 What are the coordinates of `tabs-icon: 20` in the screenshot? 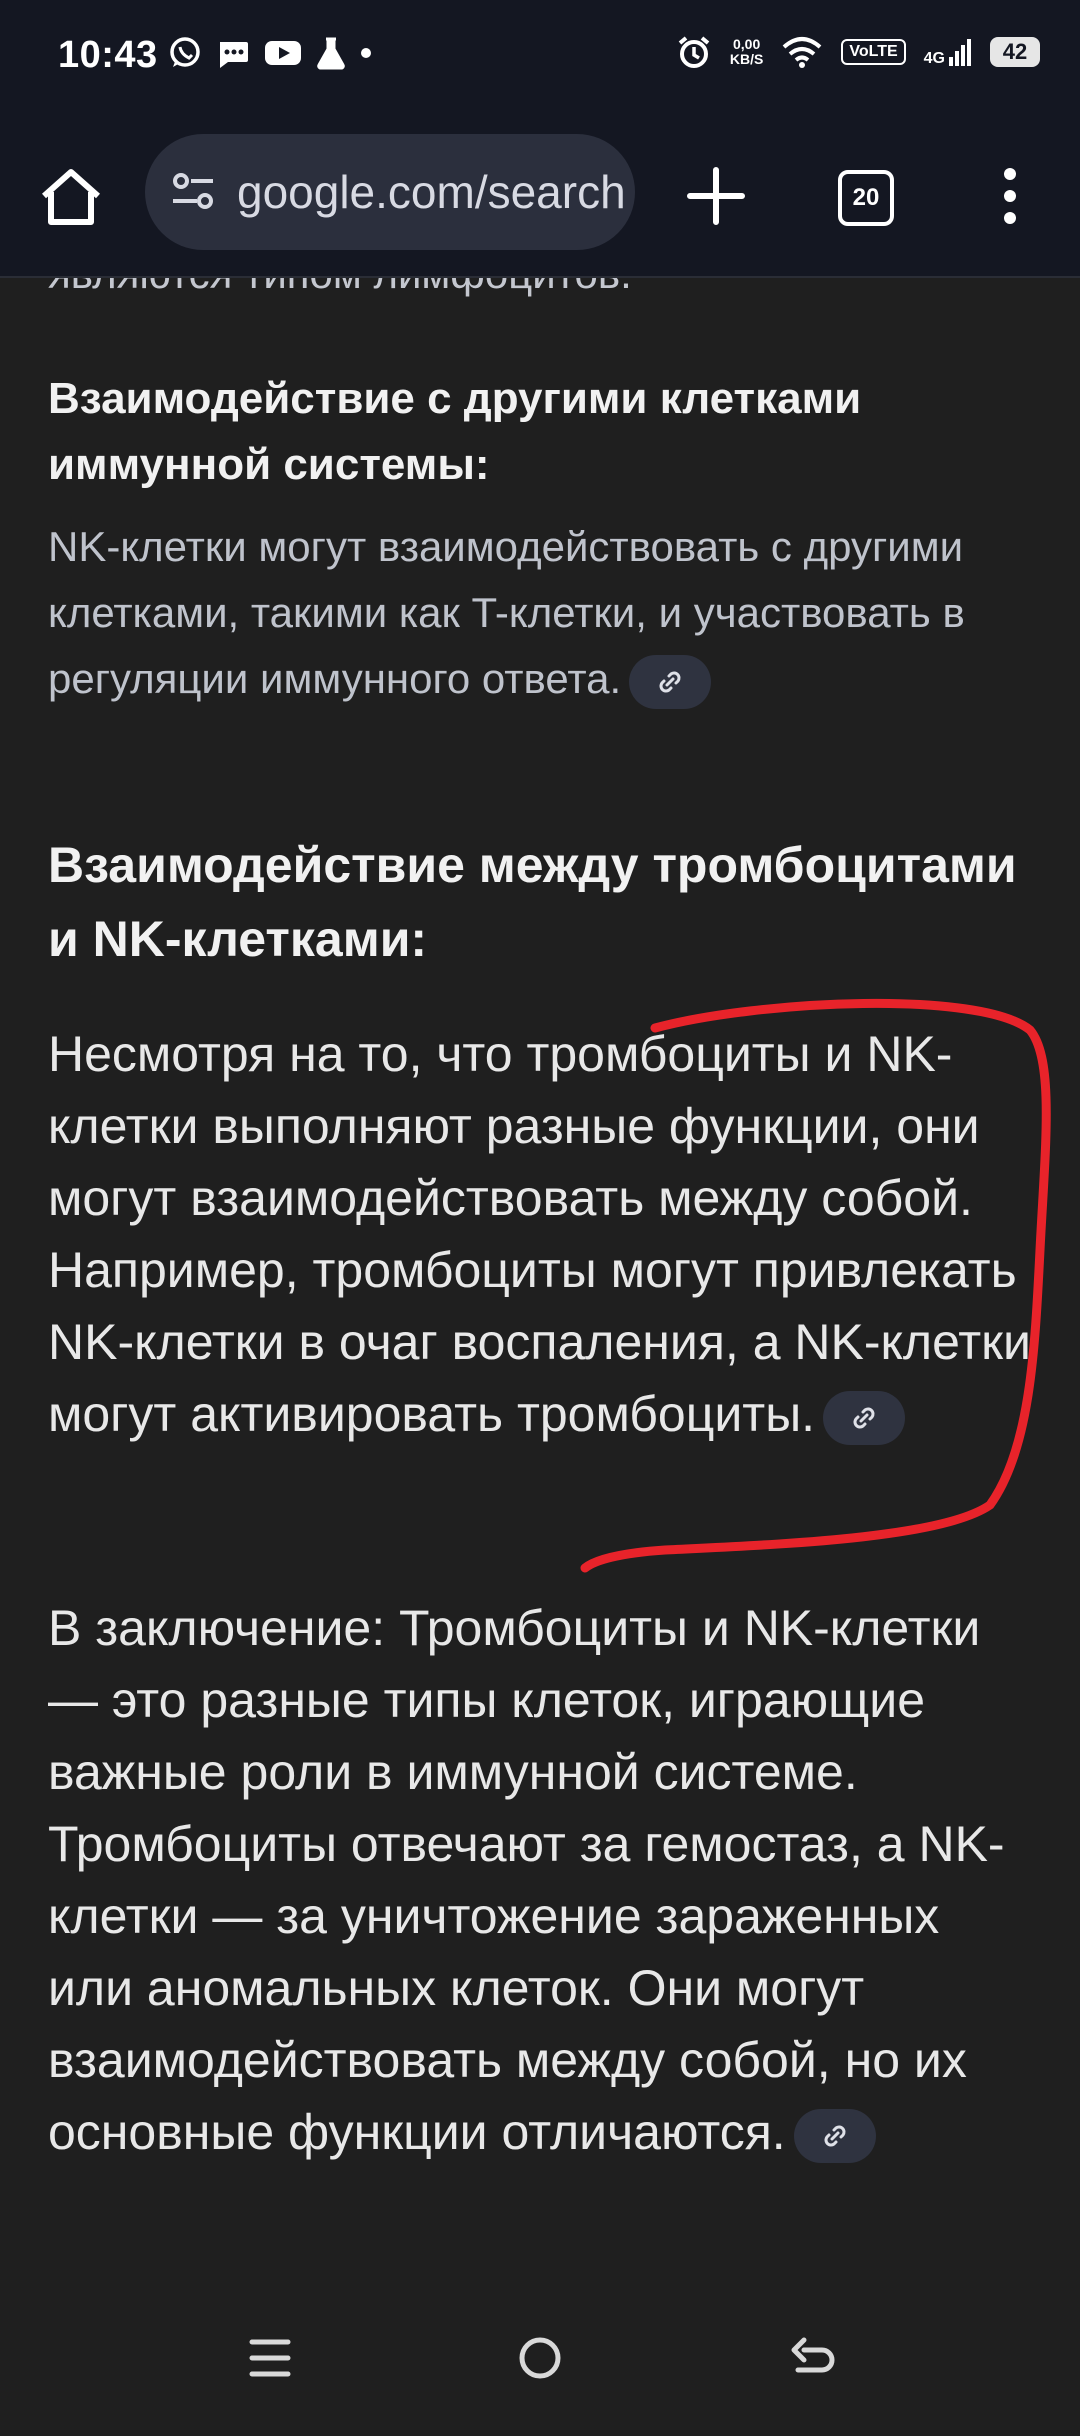 It's located at (866, 198).